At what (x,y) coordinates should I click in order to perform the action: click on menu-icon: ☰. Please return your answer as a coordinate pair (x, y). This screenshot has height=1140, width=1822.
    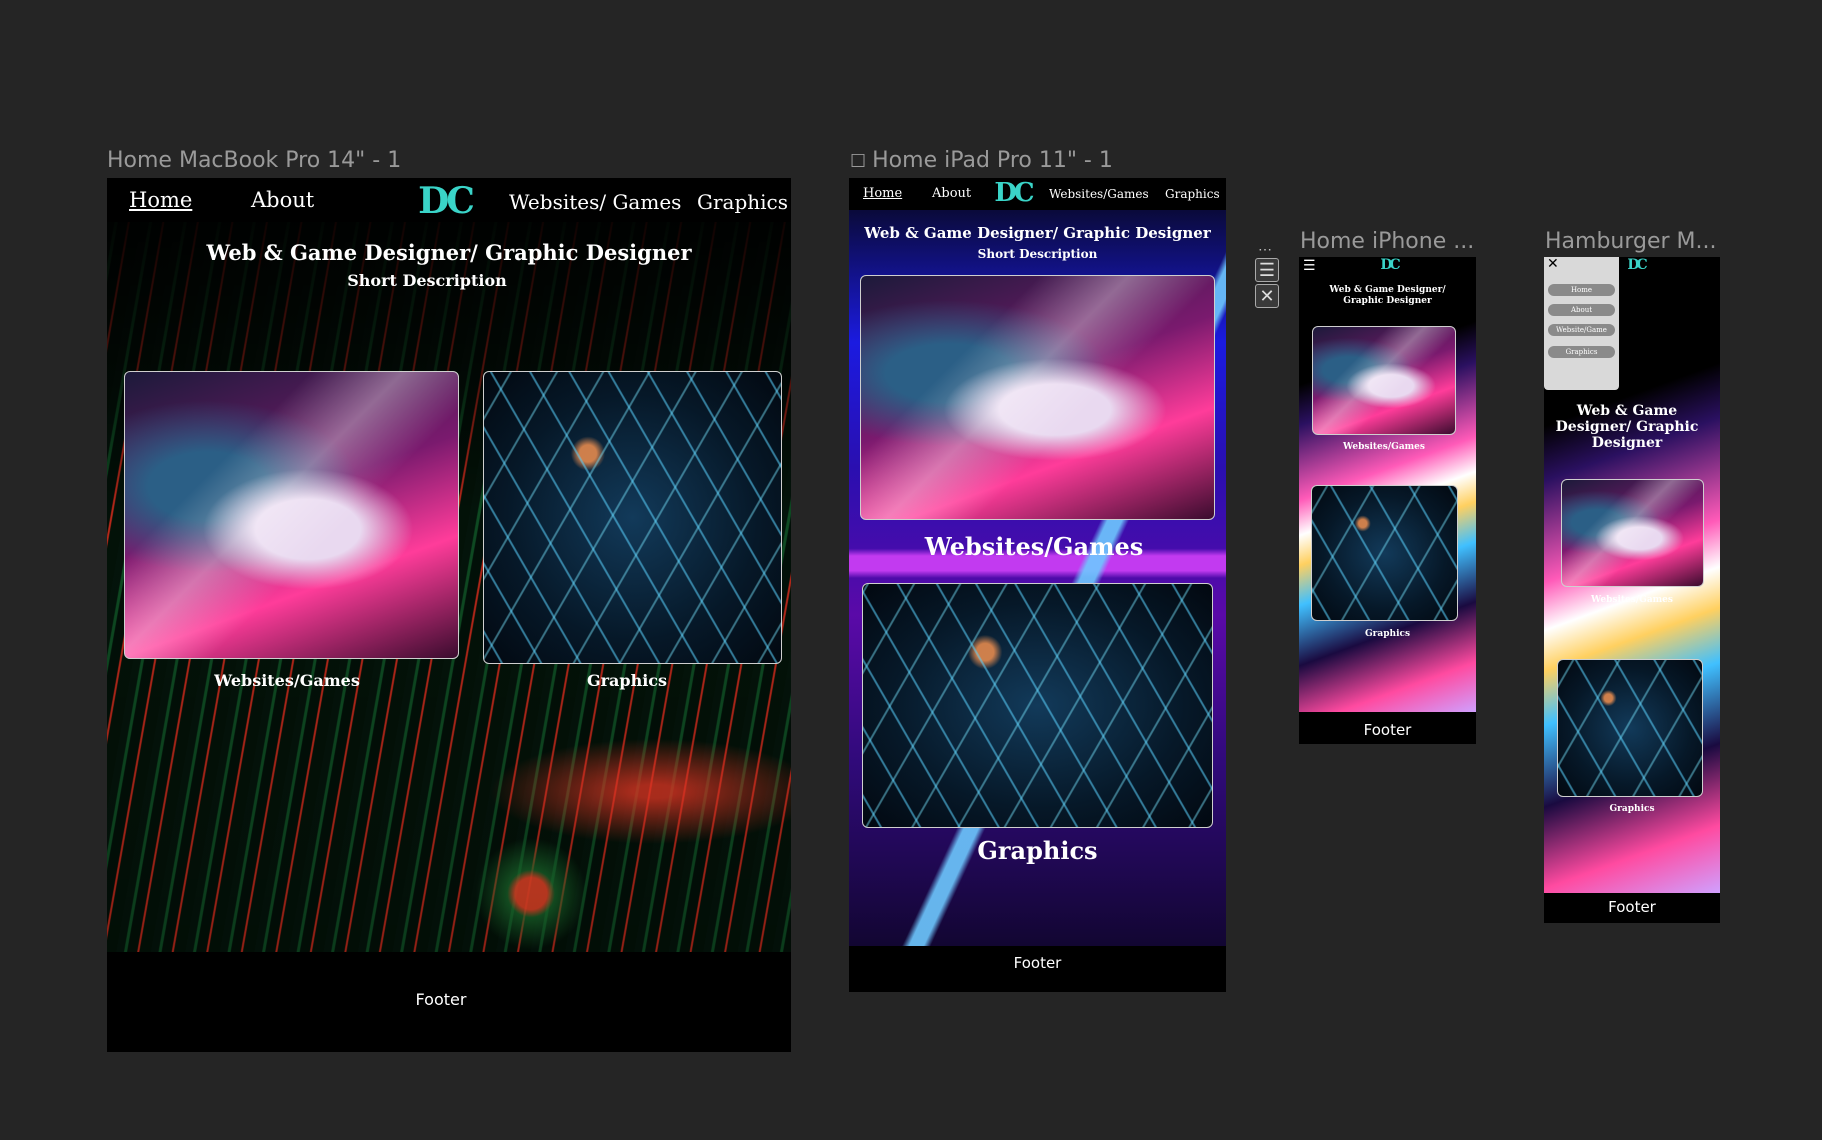
    Looking at the image, I should click on (1267, 270).